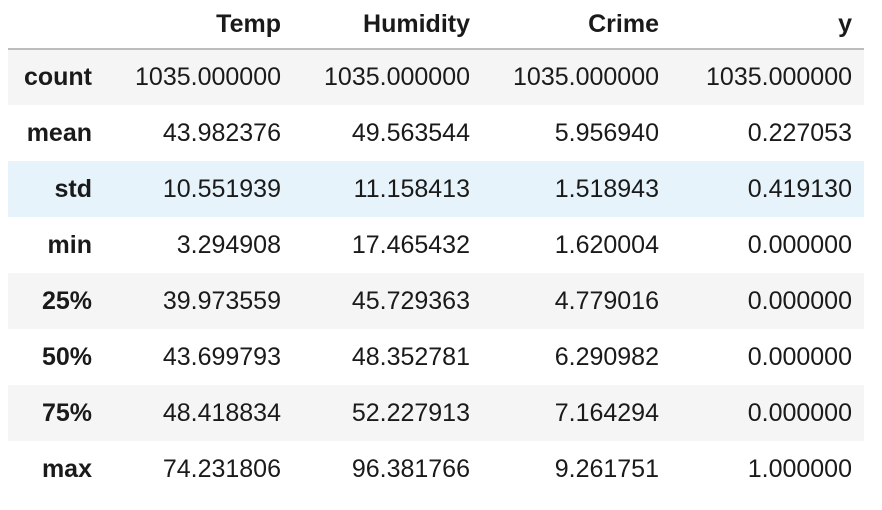 This screenshot has width=882, height=510. I want to click on table-cell: 1.518943, so click(606, 188).